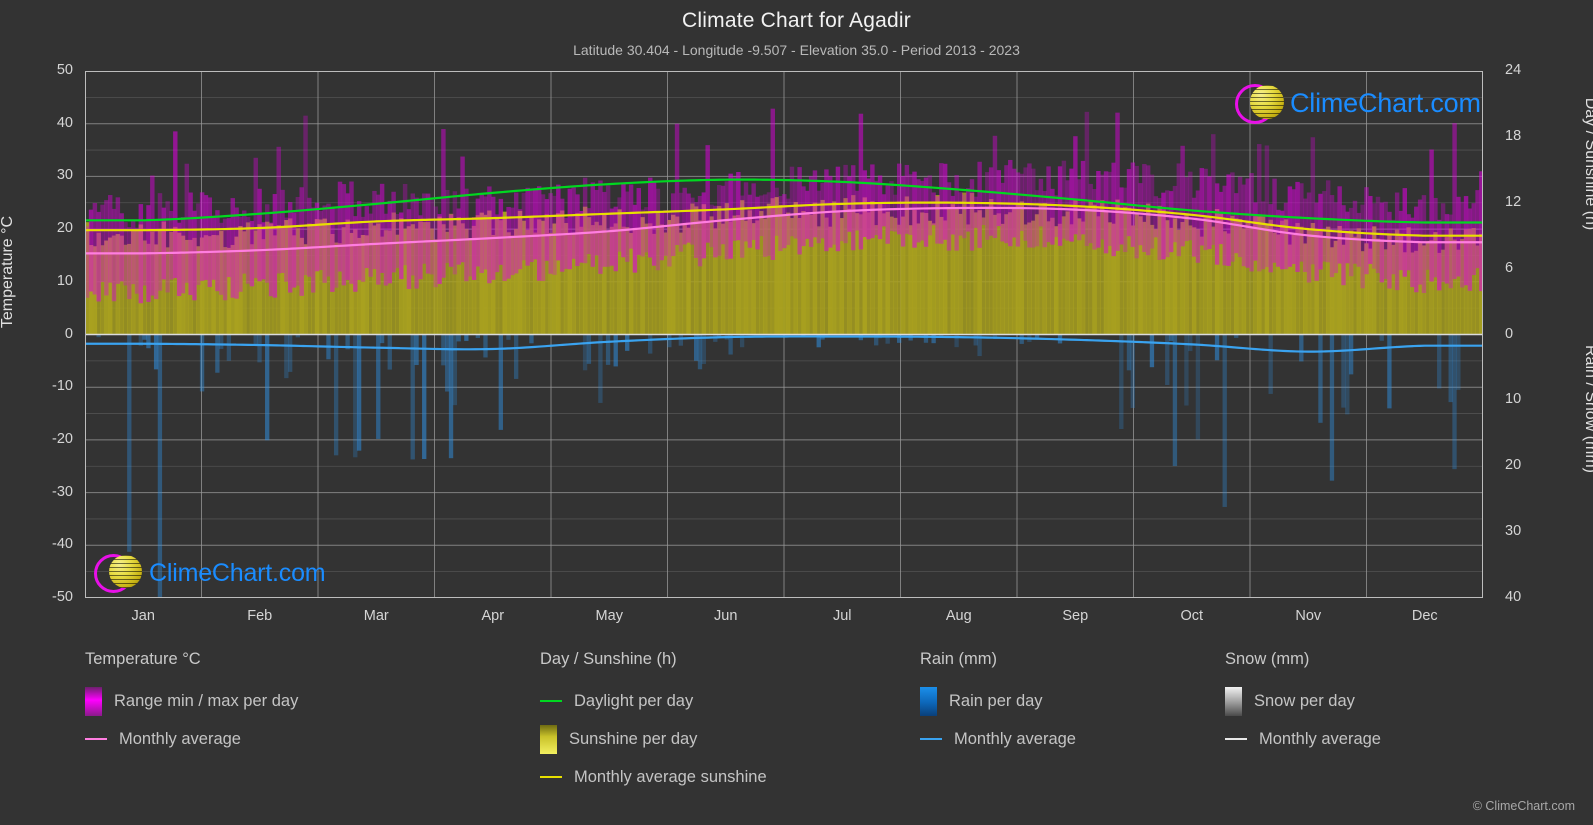  Describe the element at coordinates (62, 386) in the screenshot. I see `left-tick--10: -10` at that location.